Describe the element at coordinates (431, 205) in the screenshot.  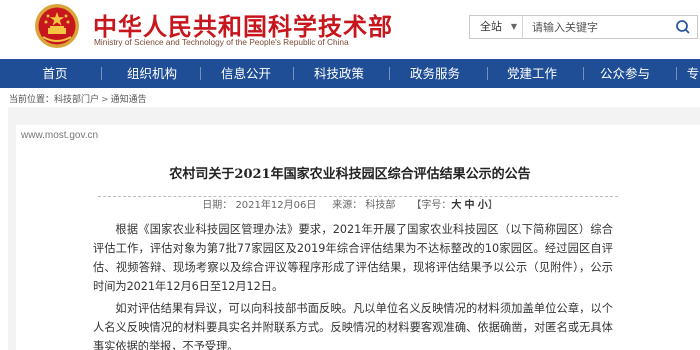
I see `font-size-label: 【字号：` at that location.